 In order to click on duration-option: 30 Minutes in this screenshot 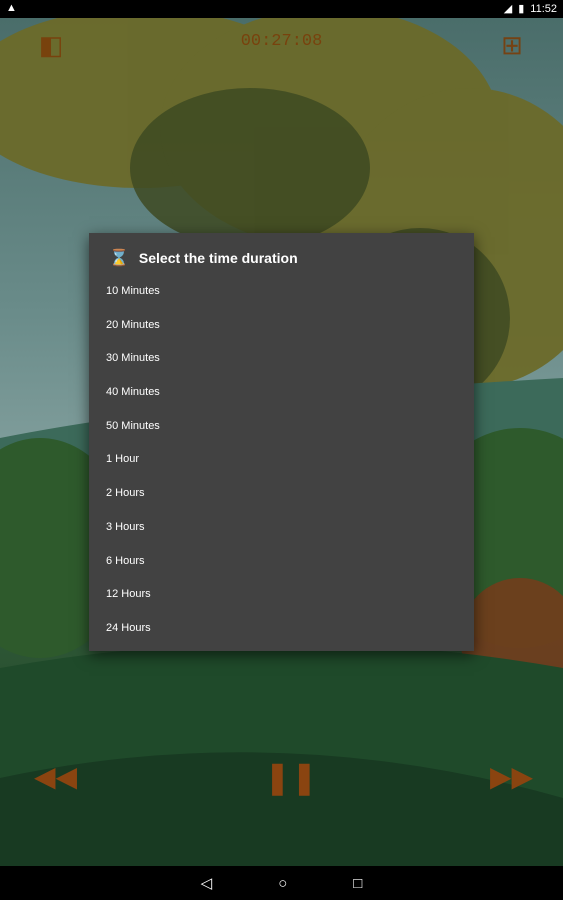, I will do `click(281, 359)`.